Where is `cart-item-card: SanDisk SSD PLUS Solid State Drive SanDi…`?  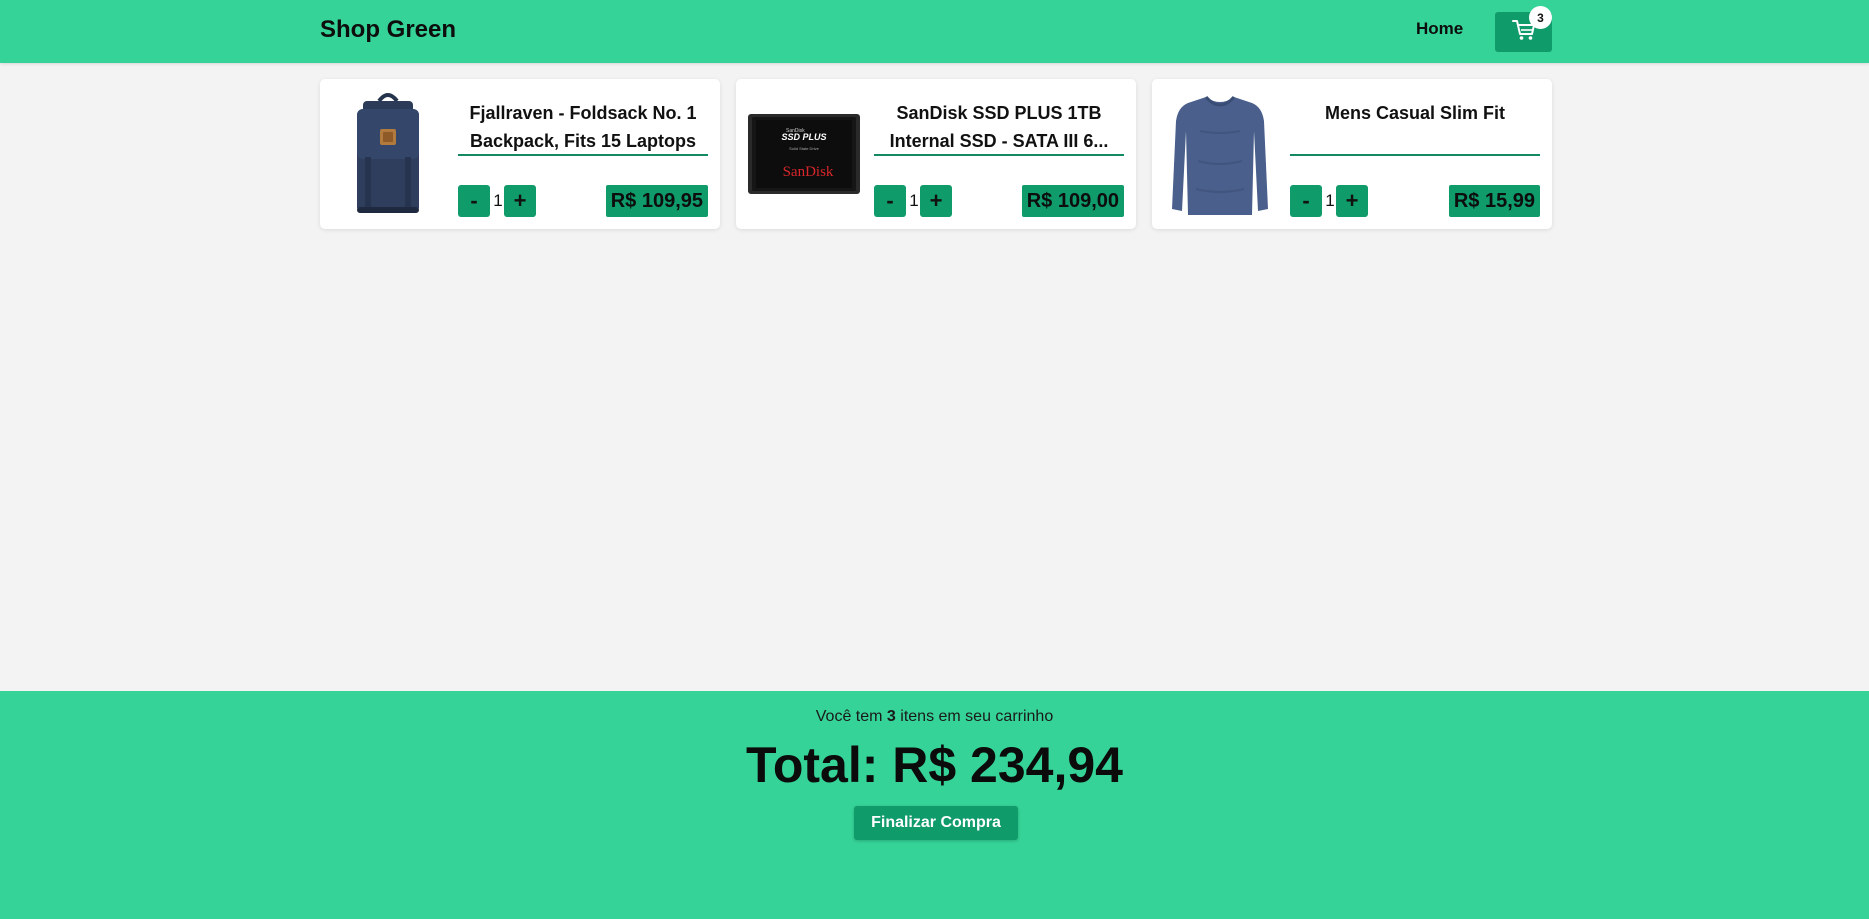 cart-item-card: SanDisk SSD PLUS Solid State Drive SanDi… is located at coordinates (936, 154).